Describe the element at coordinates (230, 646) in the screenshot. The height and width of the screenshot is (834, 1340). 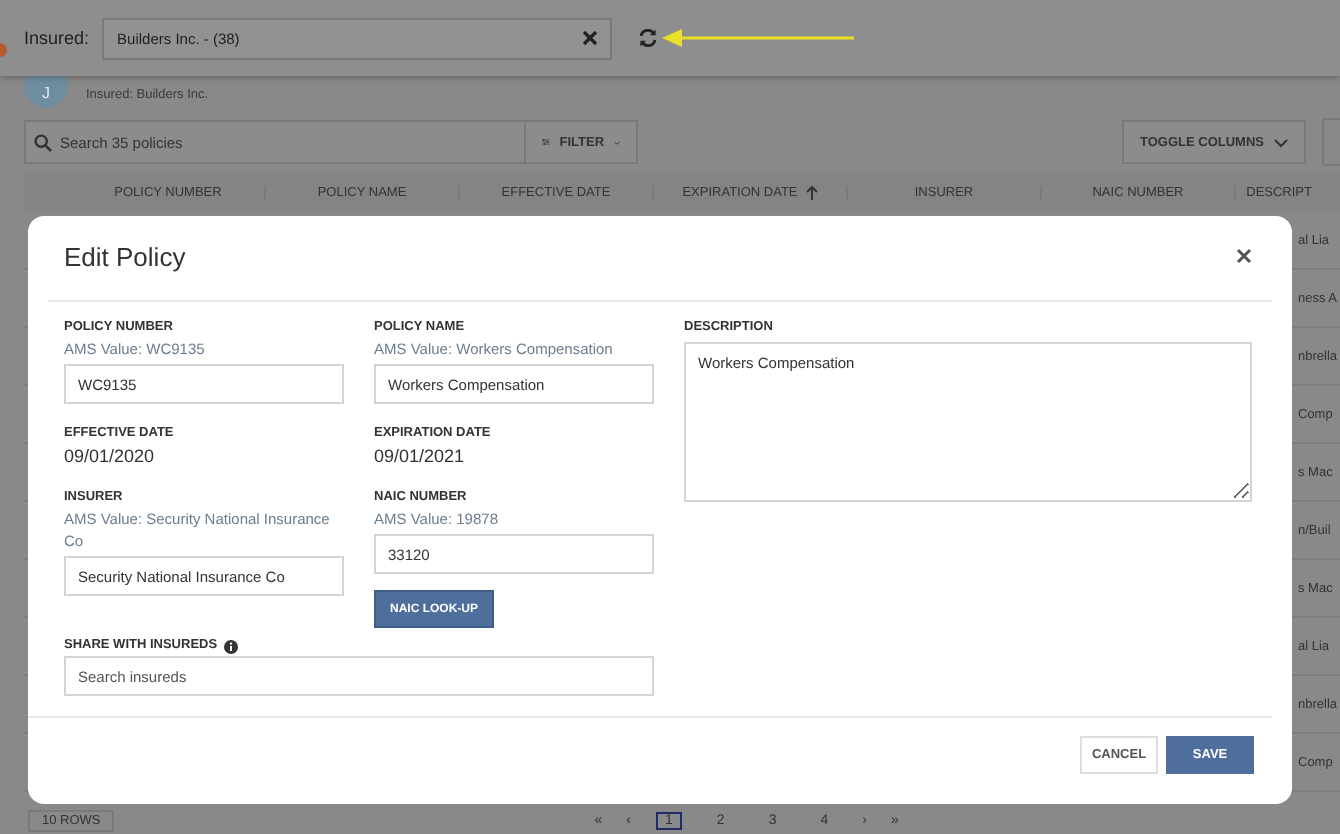
I see `info-icon` at that location.